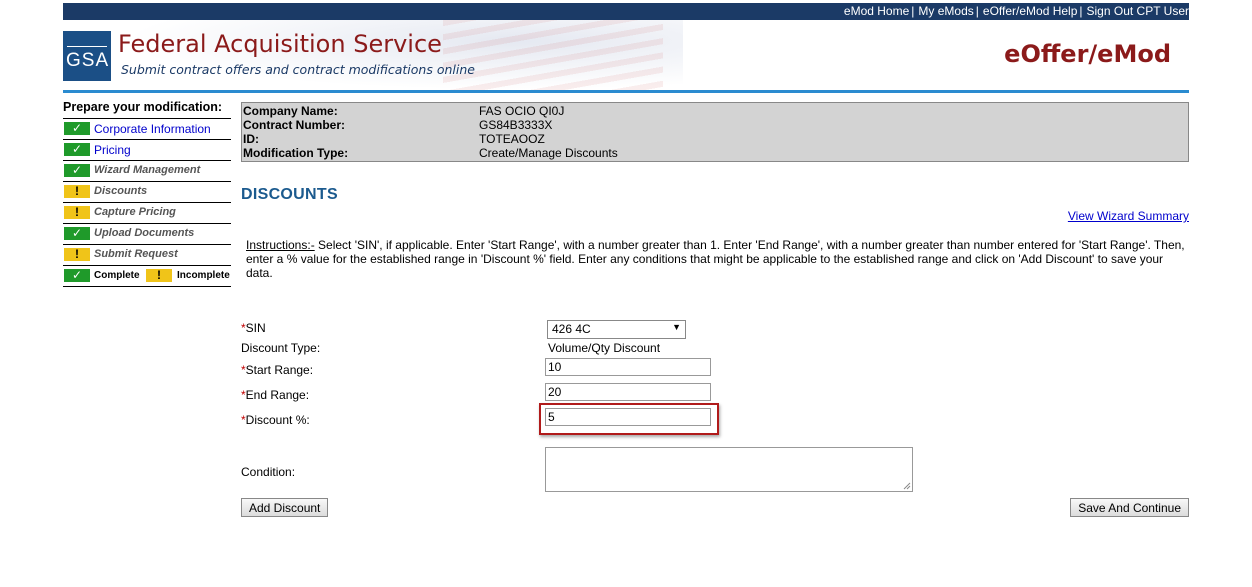  Describe the element at coordinates (628, 367) in the screenshot. I see `start-range-input` at that location.